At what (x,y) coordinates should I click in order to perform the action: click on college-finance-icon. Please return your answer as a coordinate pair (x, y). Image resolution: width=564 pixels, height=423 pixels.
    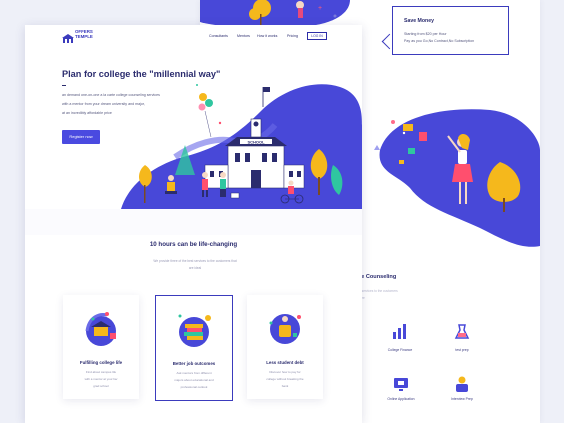
    Looking at the image, I should click on (399, 331).